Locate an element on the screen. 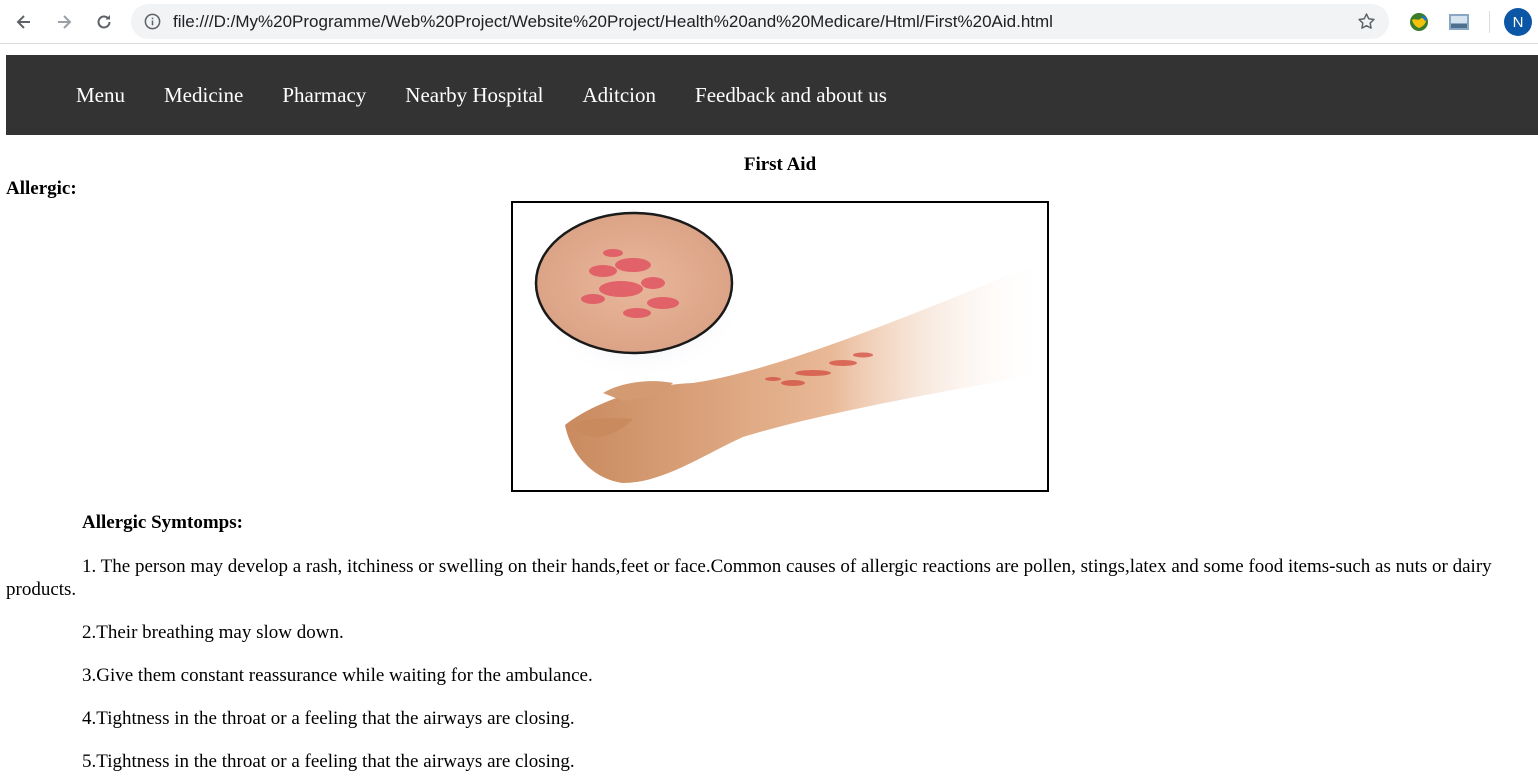  nav-link-medicine: Medicine is located at coordinates (203, 95).